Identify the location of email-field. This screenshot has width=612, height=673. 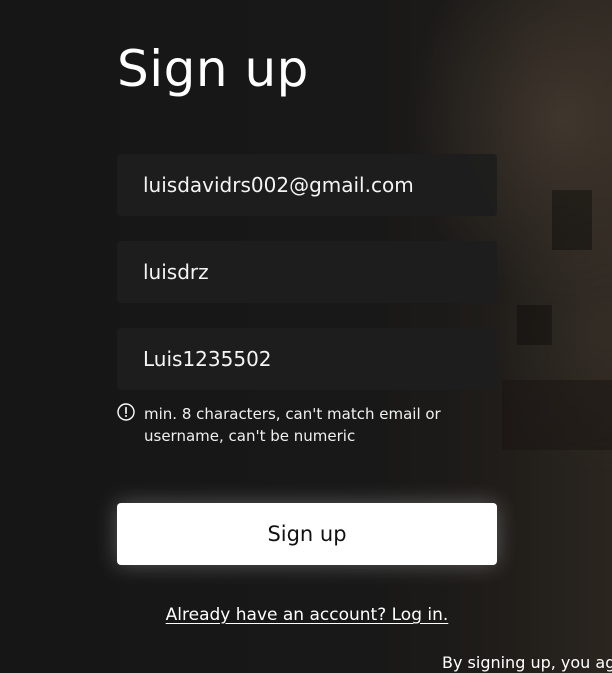
(307, 185).